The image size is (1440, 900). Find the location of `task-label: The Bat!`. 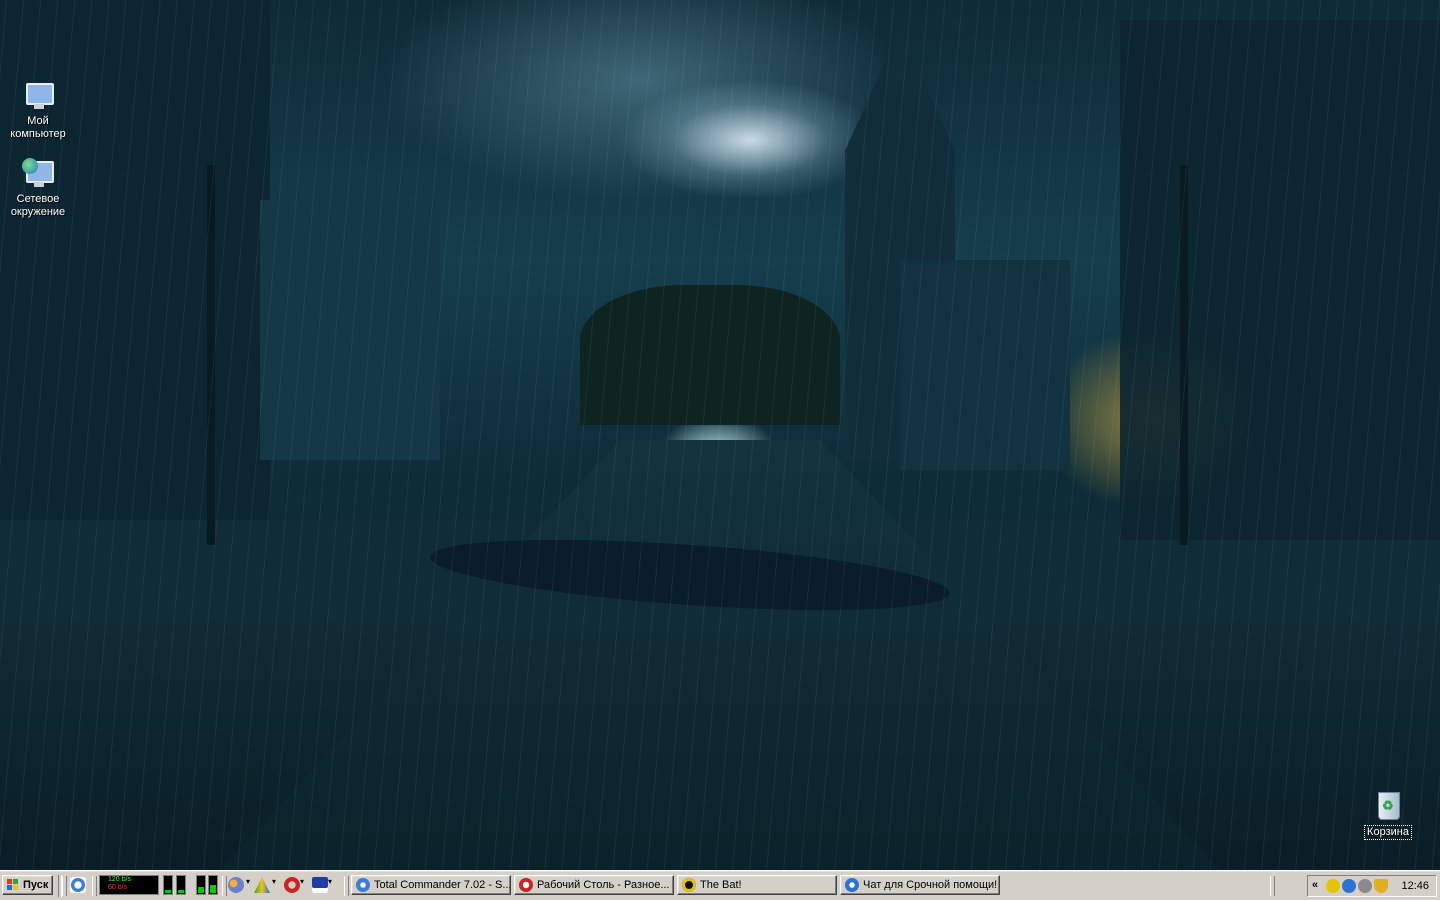

task-label: The Bat! is located at coordinates (721, 885).